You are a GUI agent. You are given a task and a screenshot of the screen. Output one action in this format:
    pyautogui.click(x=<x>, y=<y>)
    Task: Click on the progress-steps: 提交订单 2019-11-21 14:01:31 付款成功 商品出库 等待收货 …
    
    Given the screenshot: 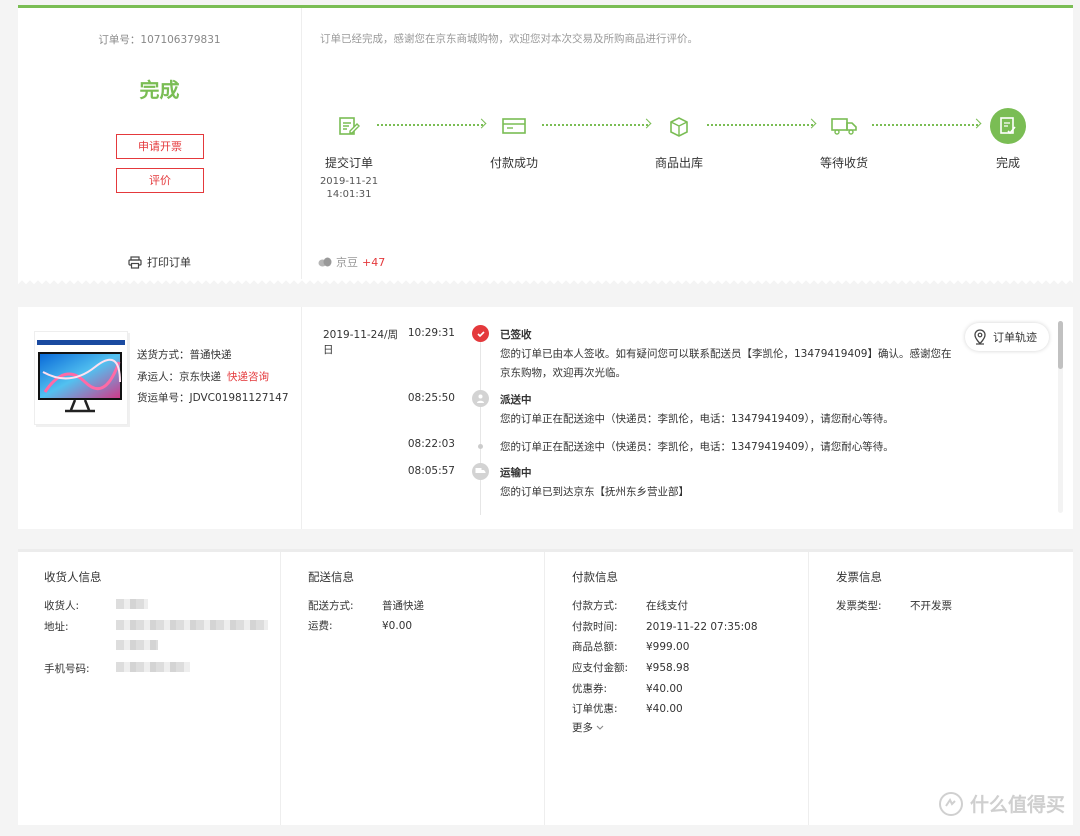 What is the action you would take?
    pyautogui.click(x=688, y=158)
    